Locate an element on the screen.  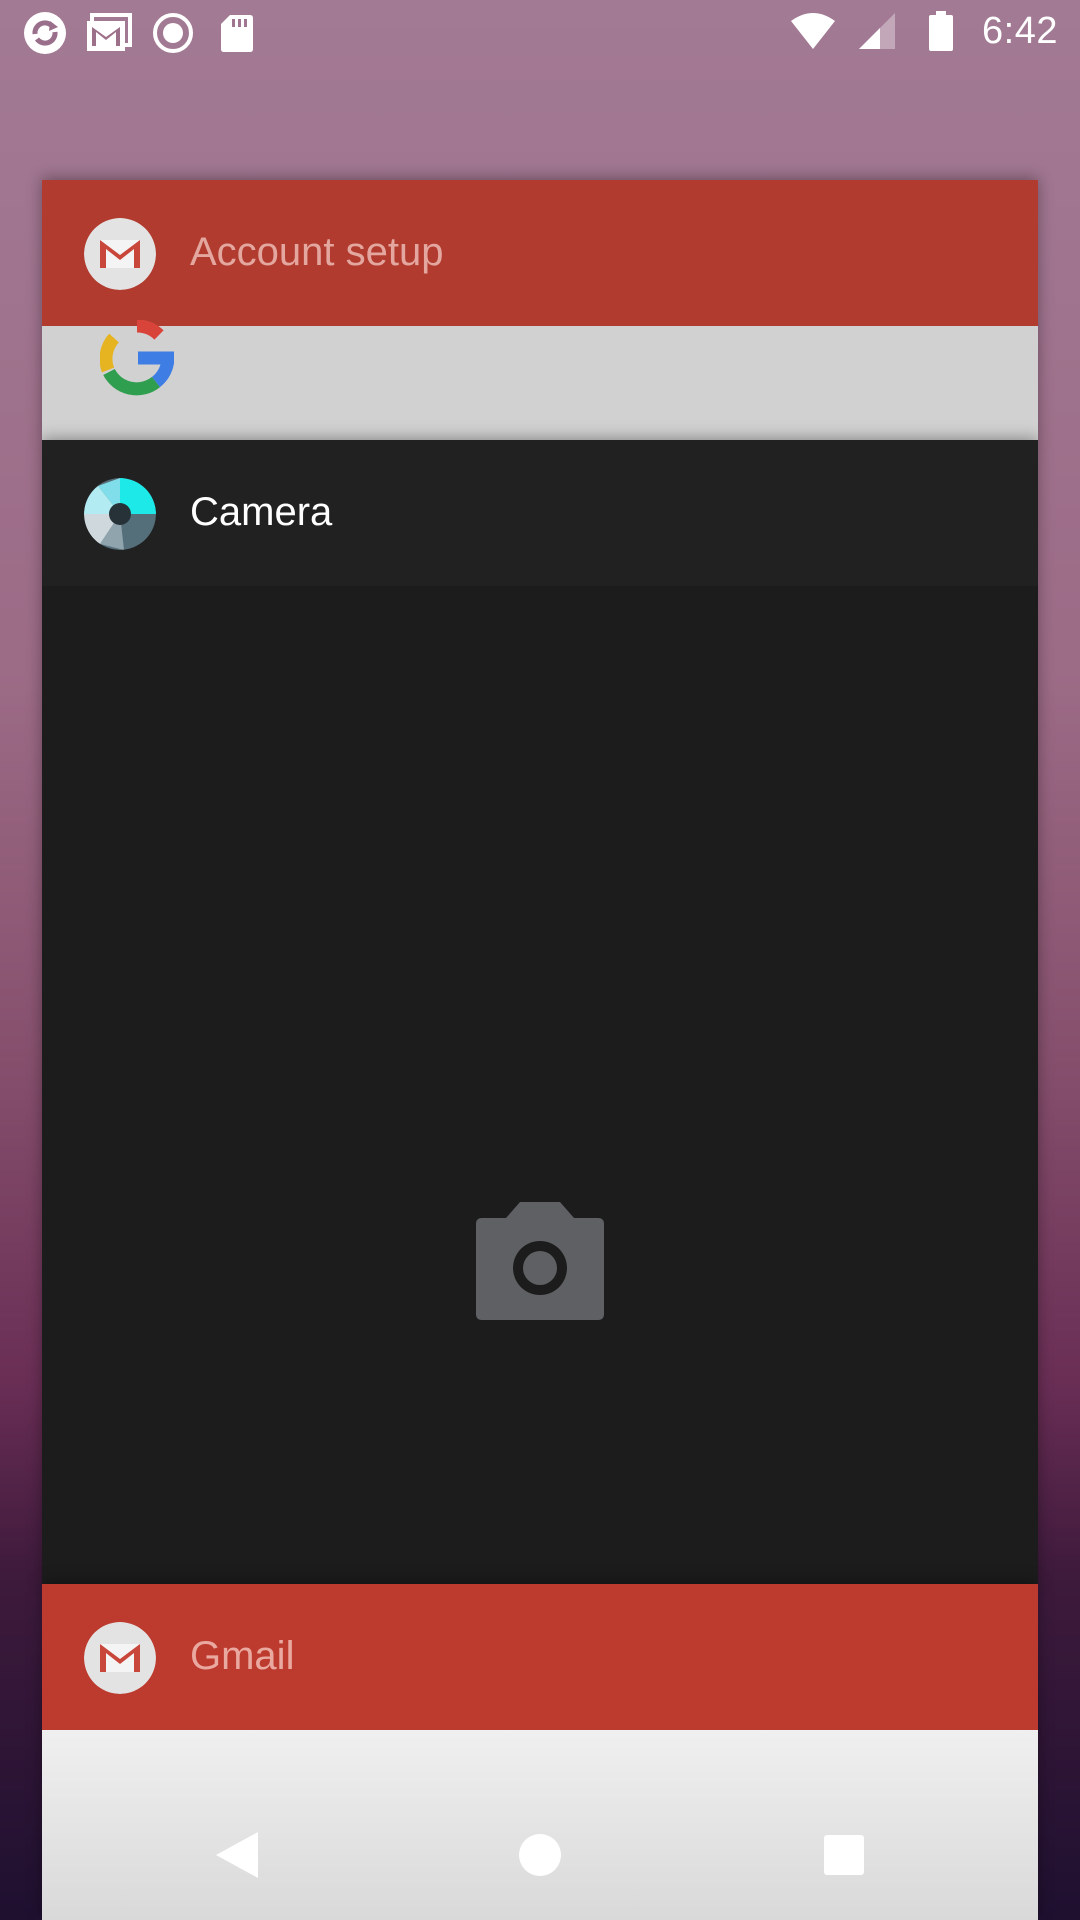
cellular-signal-icon is located at coordinates (877, 31).